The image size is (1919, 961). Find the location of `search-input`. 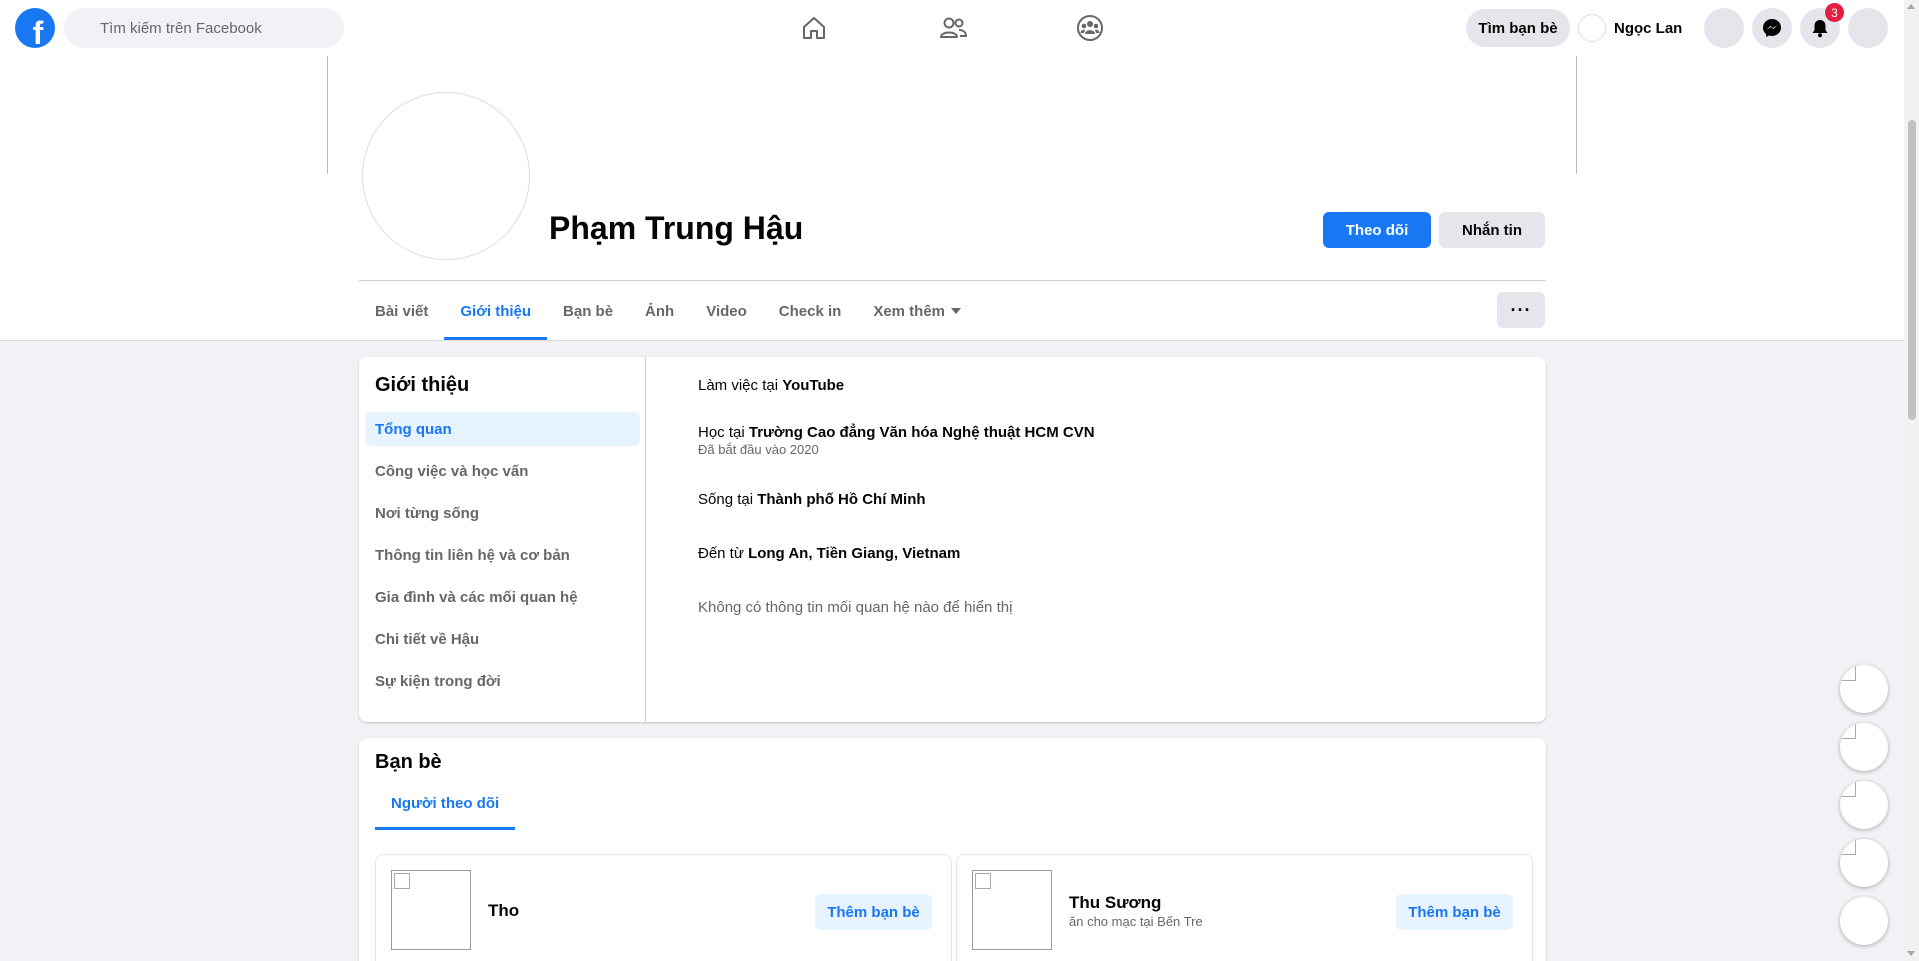

search-input is located at coordinates (204, 28).